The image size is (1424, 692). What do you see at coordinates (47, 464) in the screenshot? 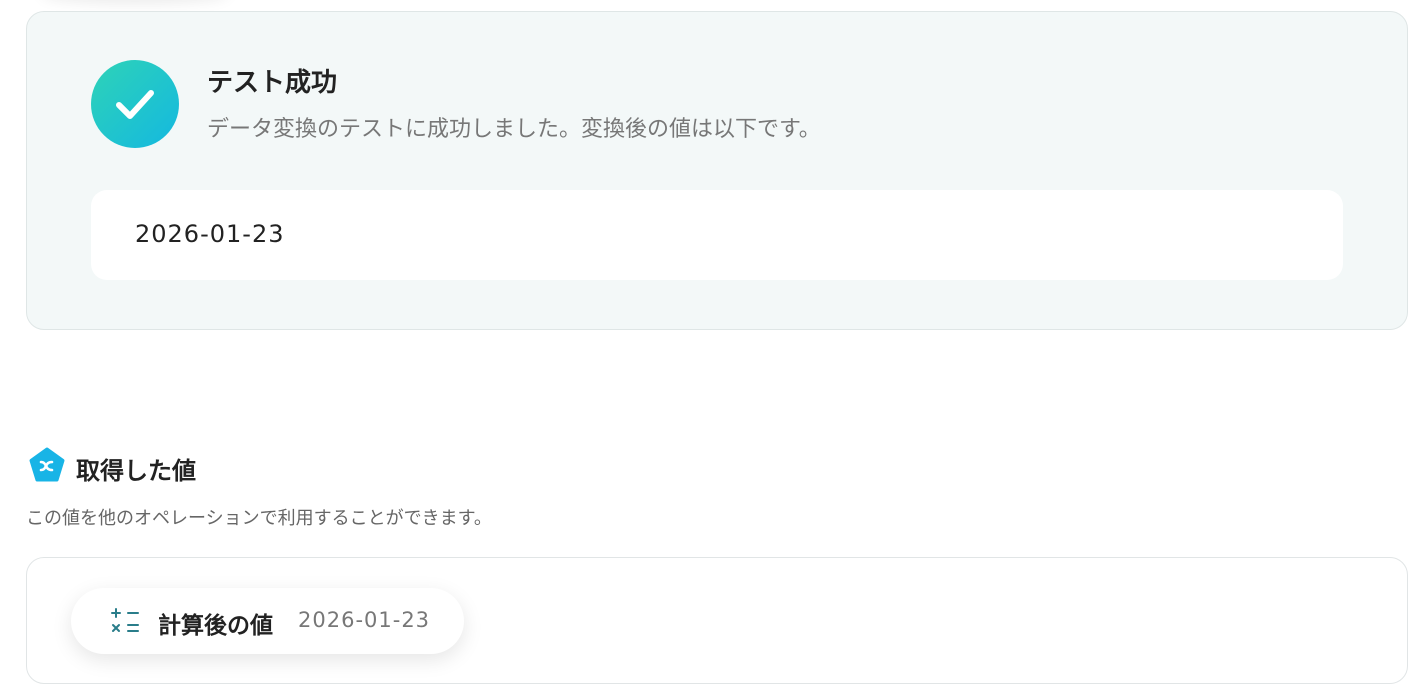
I see `function-badge-icon` at bounding box center [47, 464].